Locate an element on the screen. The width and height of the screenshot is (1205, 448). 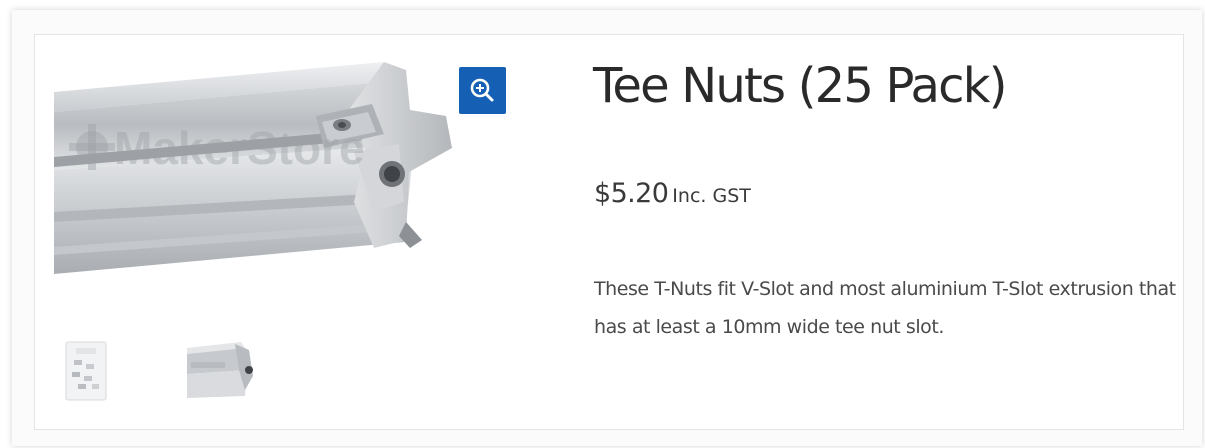
zoom-button is located at coordinates (482, 90).